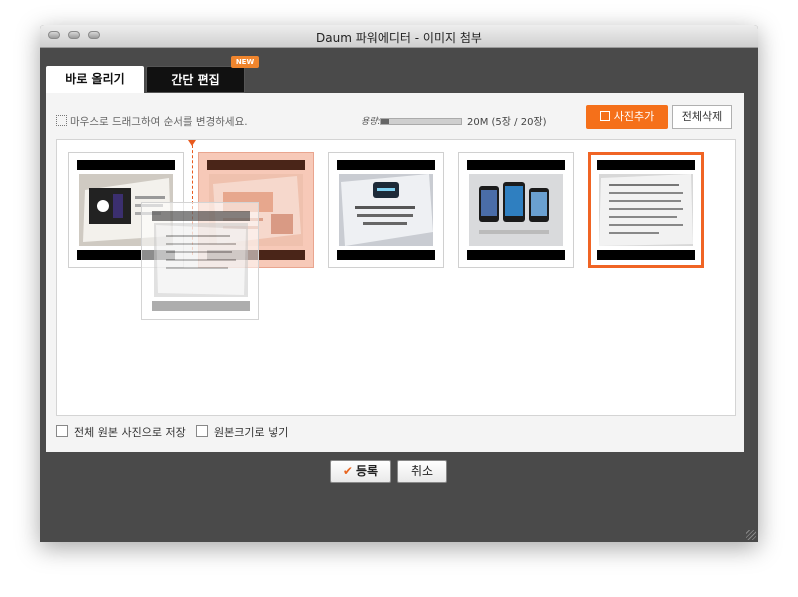 The width and height of the screenshot is (798, 597). I want to click on capacity-label: 용량:, so click(371, 122).